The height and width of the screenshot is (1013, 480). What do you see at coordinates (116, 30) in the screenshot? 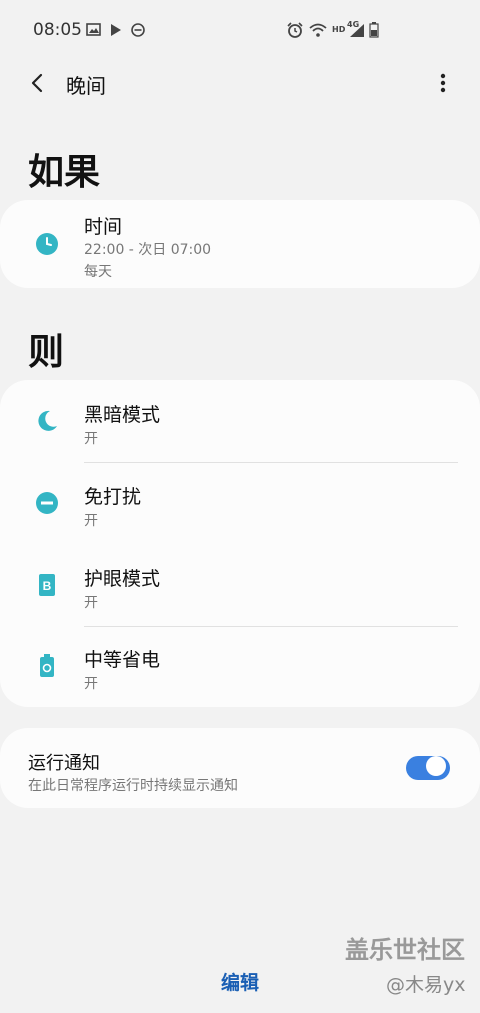
I see `play-store-icon` at bounding box center [116, 30].